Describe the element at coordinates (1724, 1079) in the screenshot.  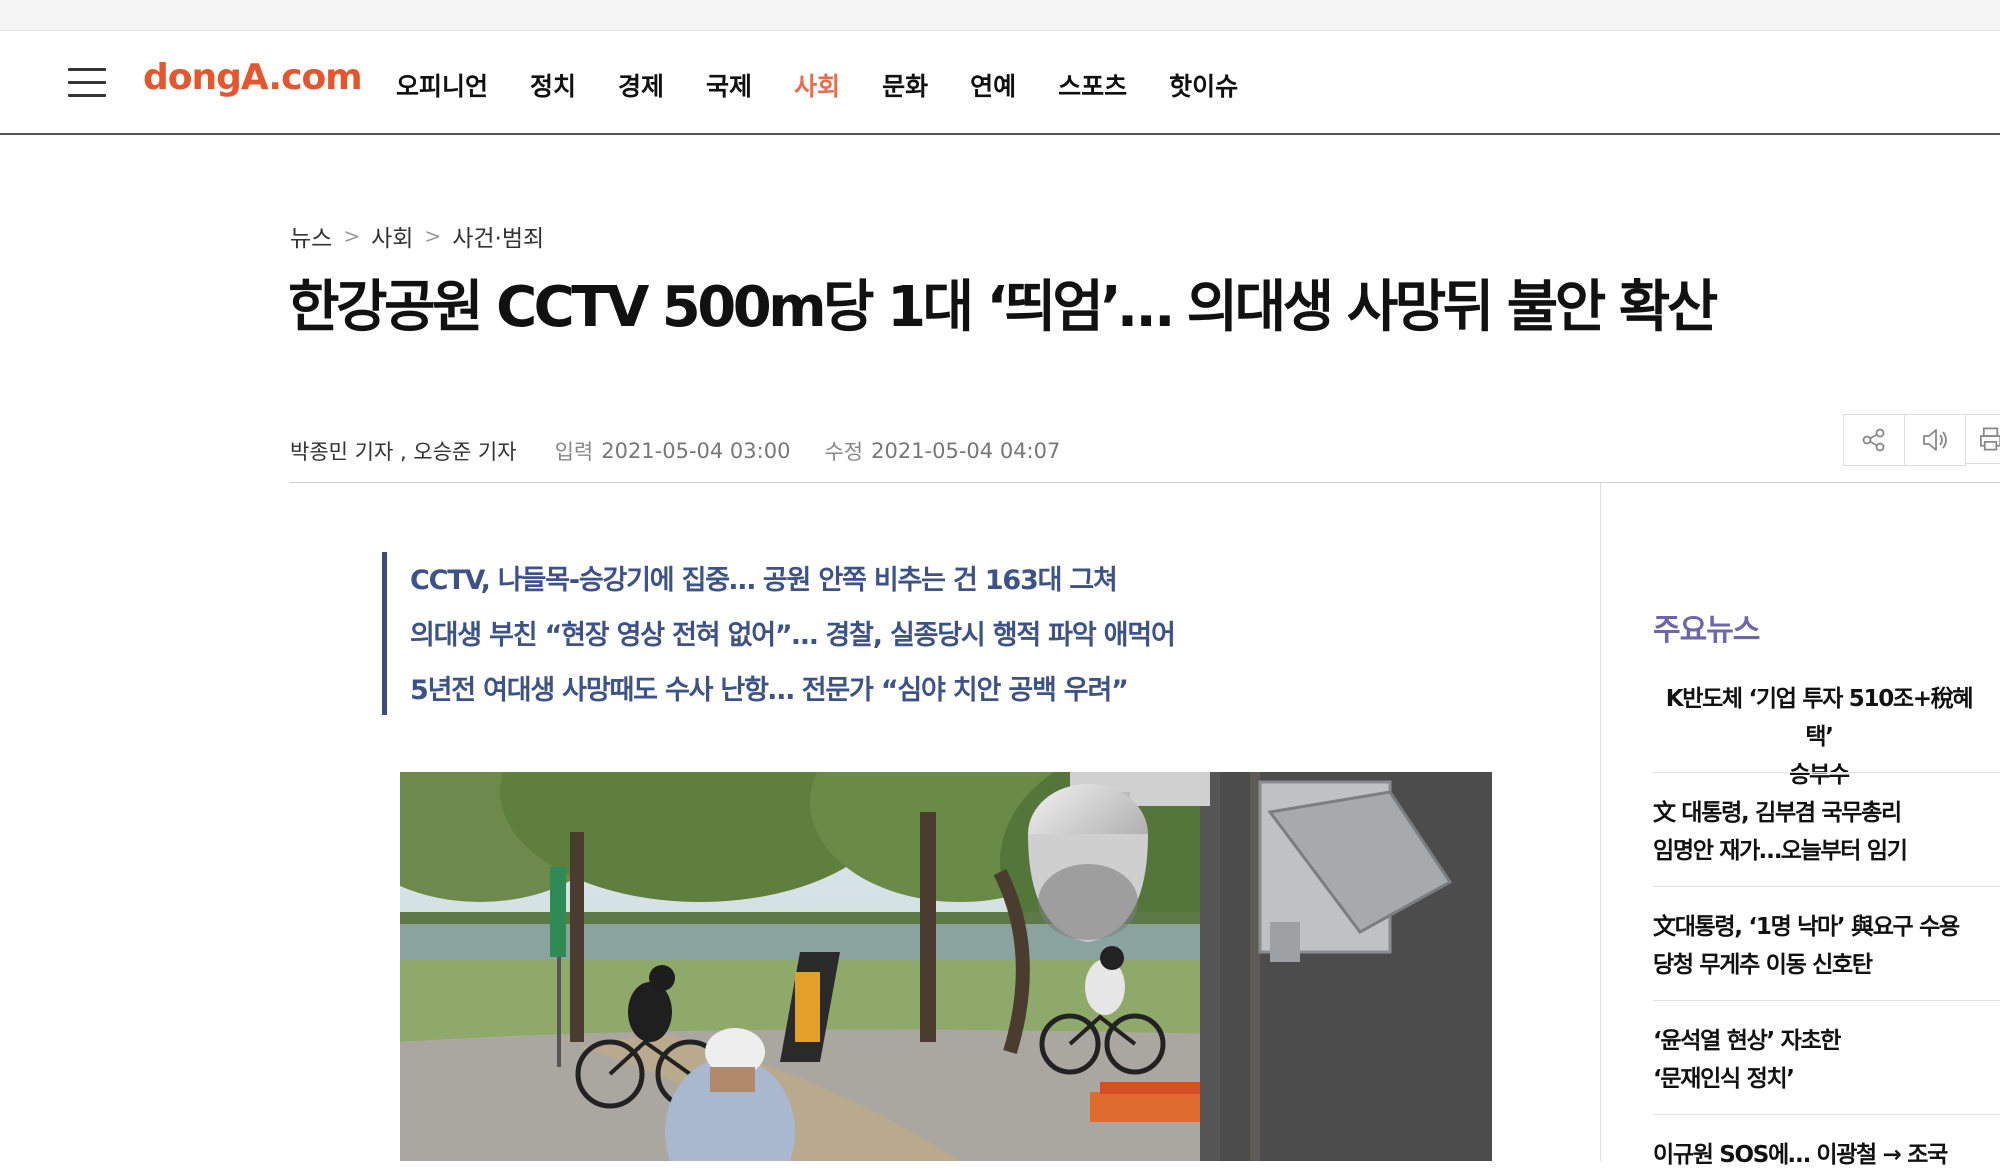
I see `news-line: ‘문재인식 정치’` at that location.